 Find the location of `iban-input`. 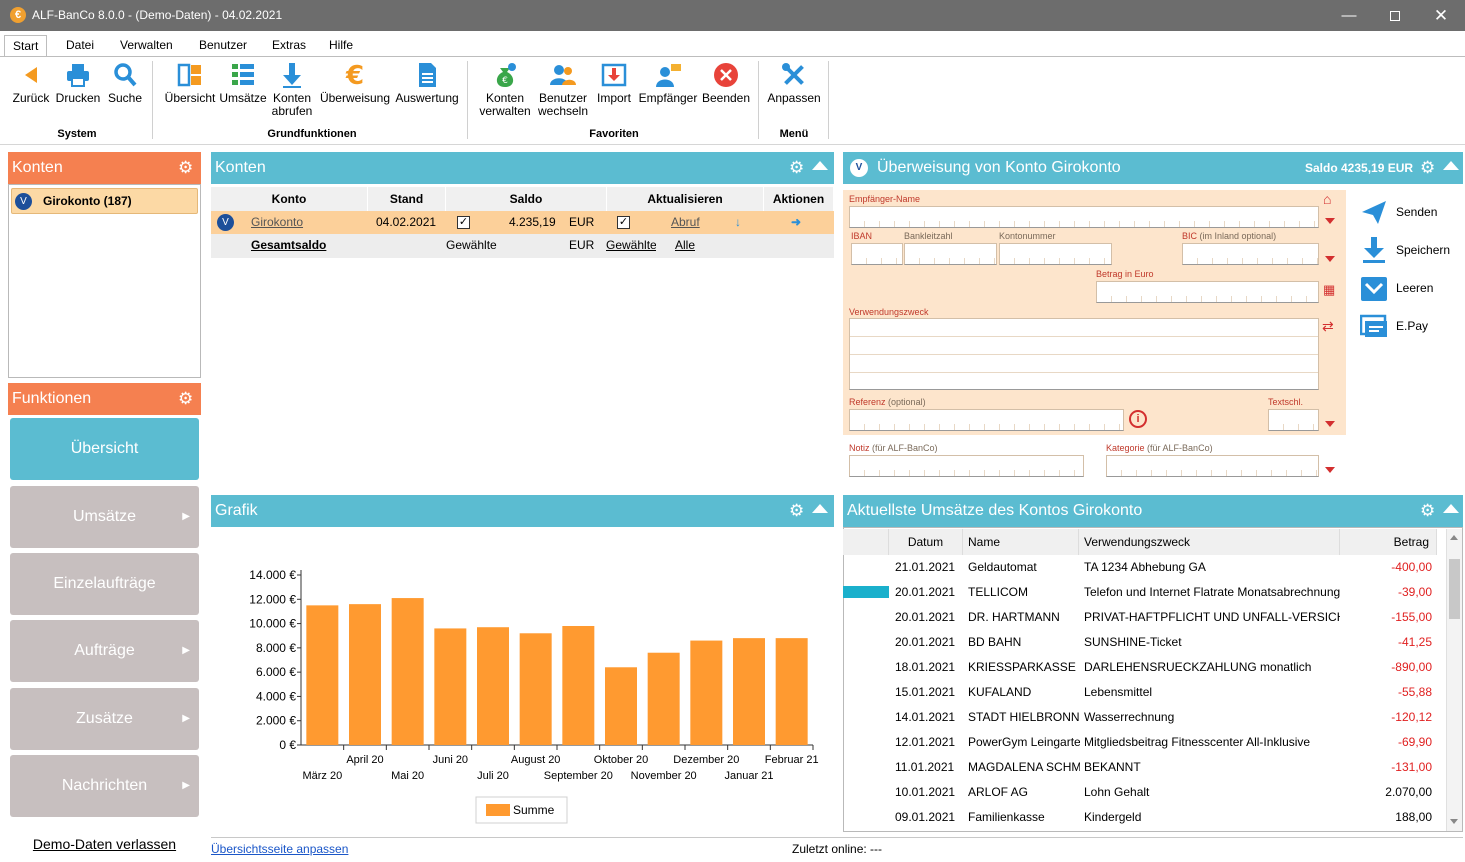

iban-input is located at coordinates (877, 254).